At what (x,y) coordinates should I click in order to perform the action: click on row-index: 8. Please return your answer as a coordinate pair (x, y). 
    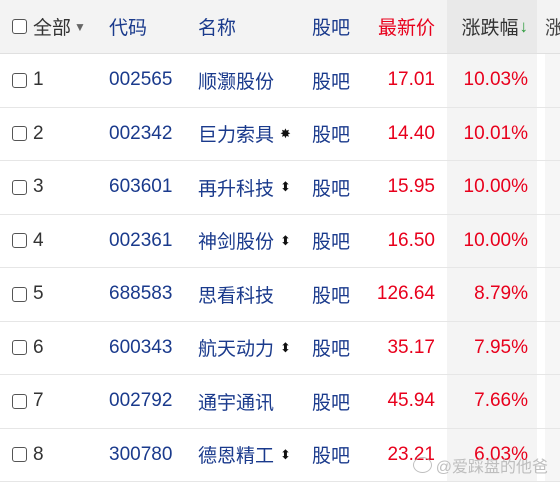
    Looking at the image, I should click on (38, 454).